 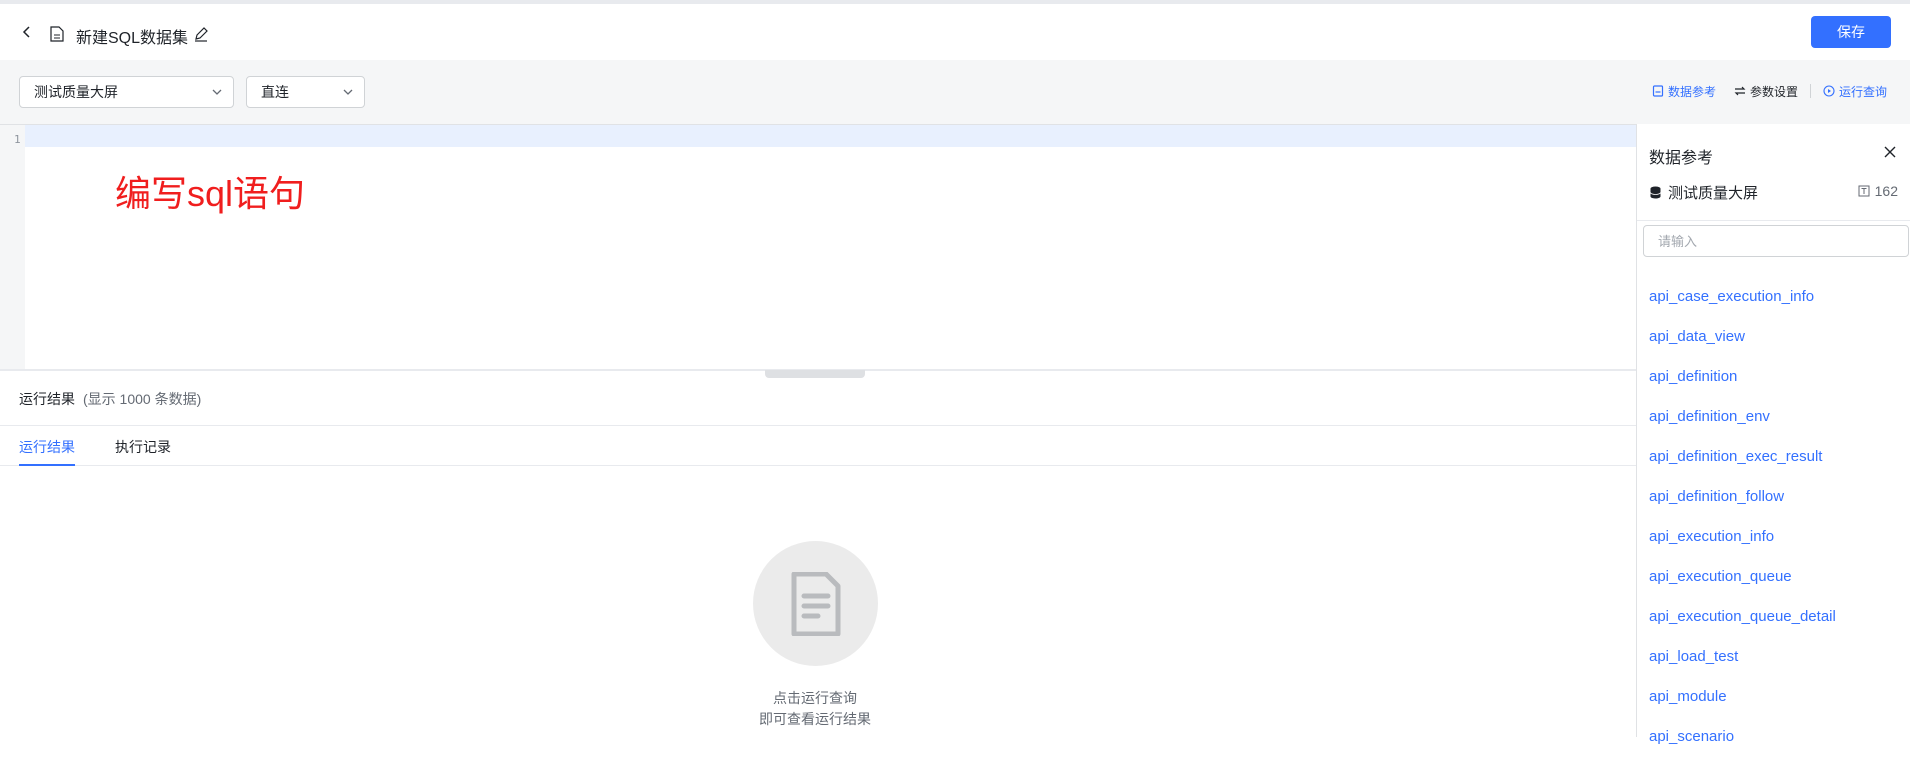 I want to click on datasource-select-value: 测试质量大屏, so click(x=76, y=92).